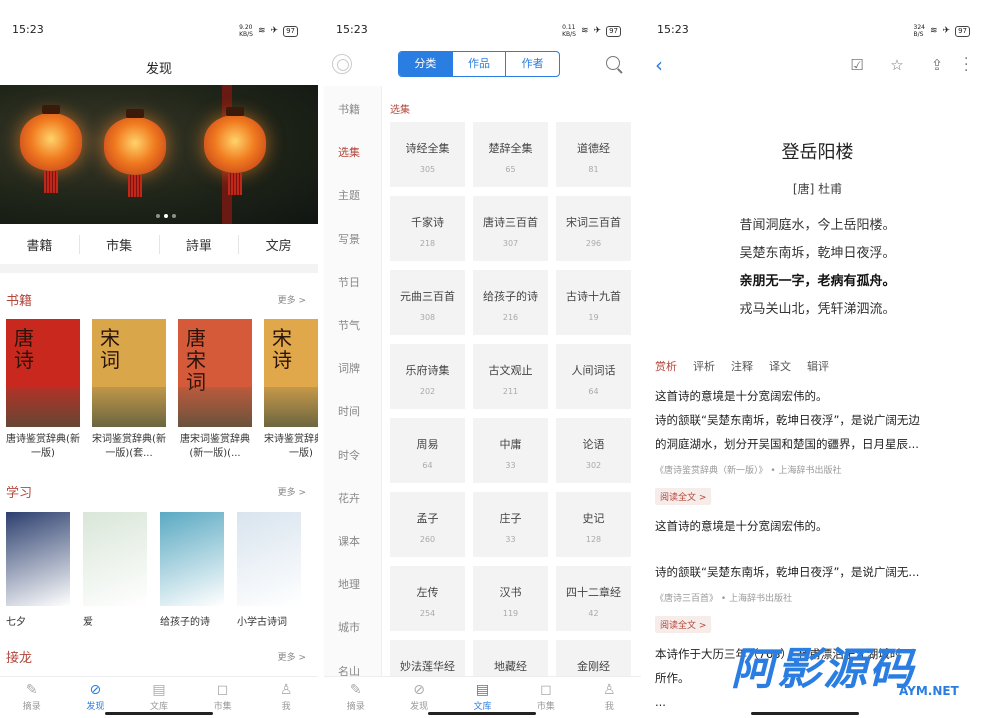 The width and height of the screenshot is (990, 718). I want to click on category-item: 写景, so click(349, 239).